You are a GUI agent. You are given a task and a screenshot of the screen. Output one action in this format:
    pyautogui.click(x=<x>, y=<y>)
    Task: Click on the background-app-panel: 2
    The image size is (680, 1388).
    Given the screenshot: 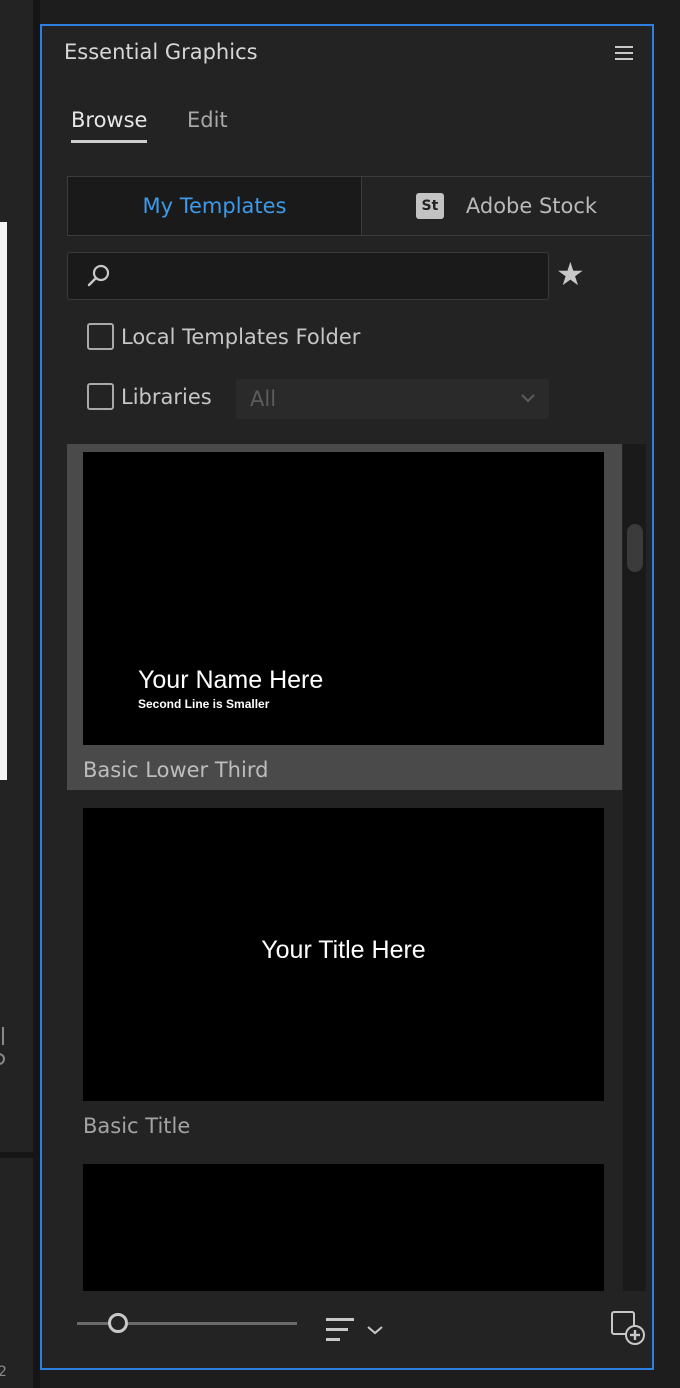 What is the action you would take?
    pyautogui.click(x=16, y=694)
    